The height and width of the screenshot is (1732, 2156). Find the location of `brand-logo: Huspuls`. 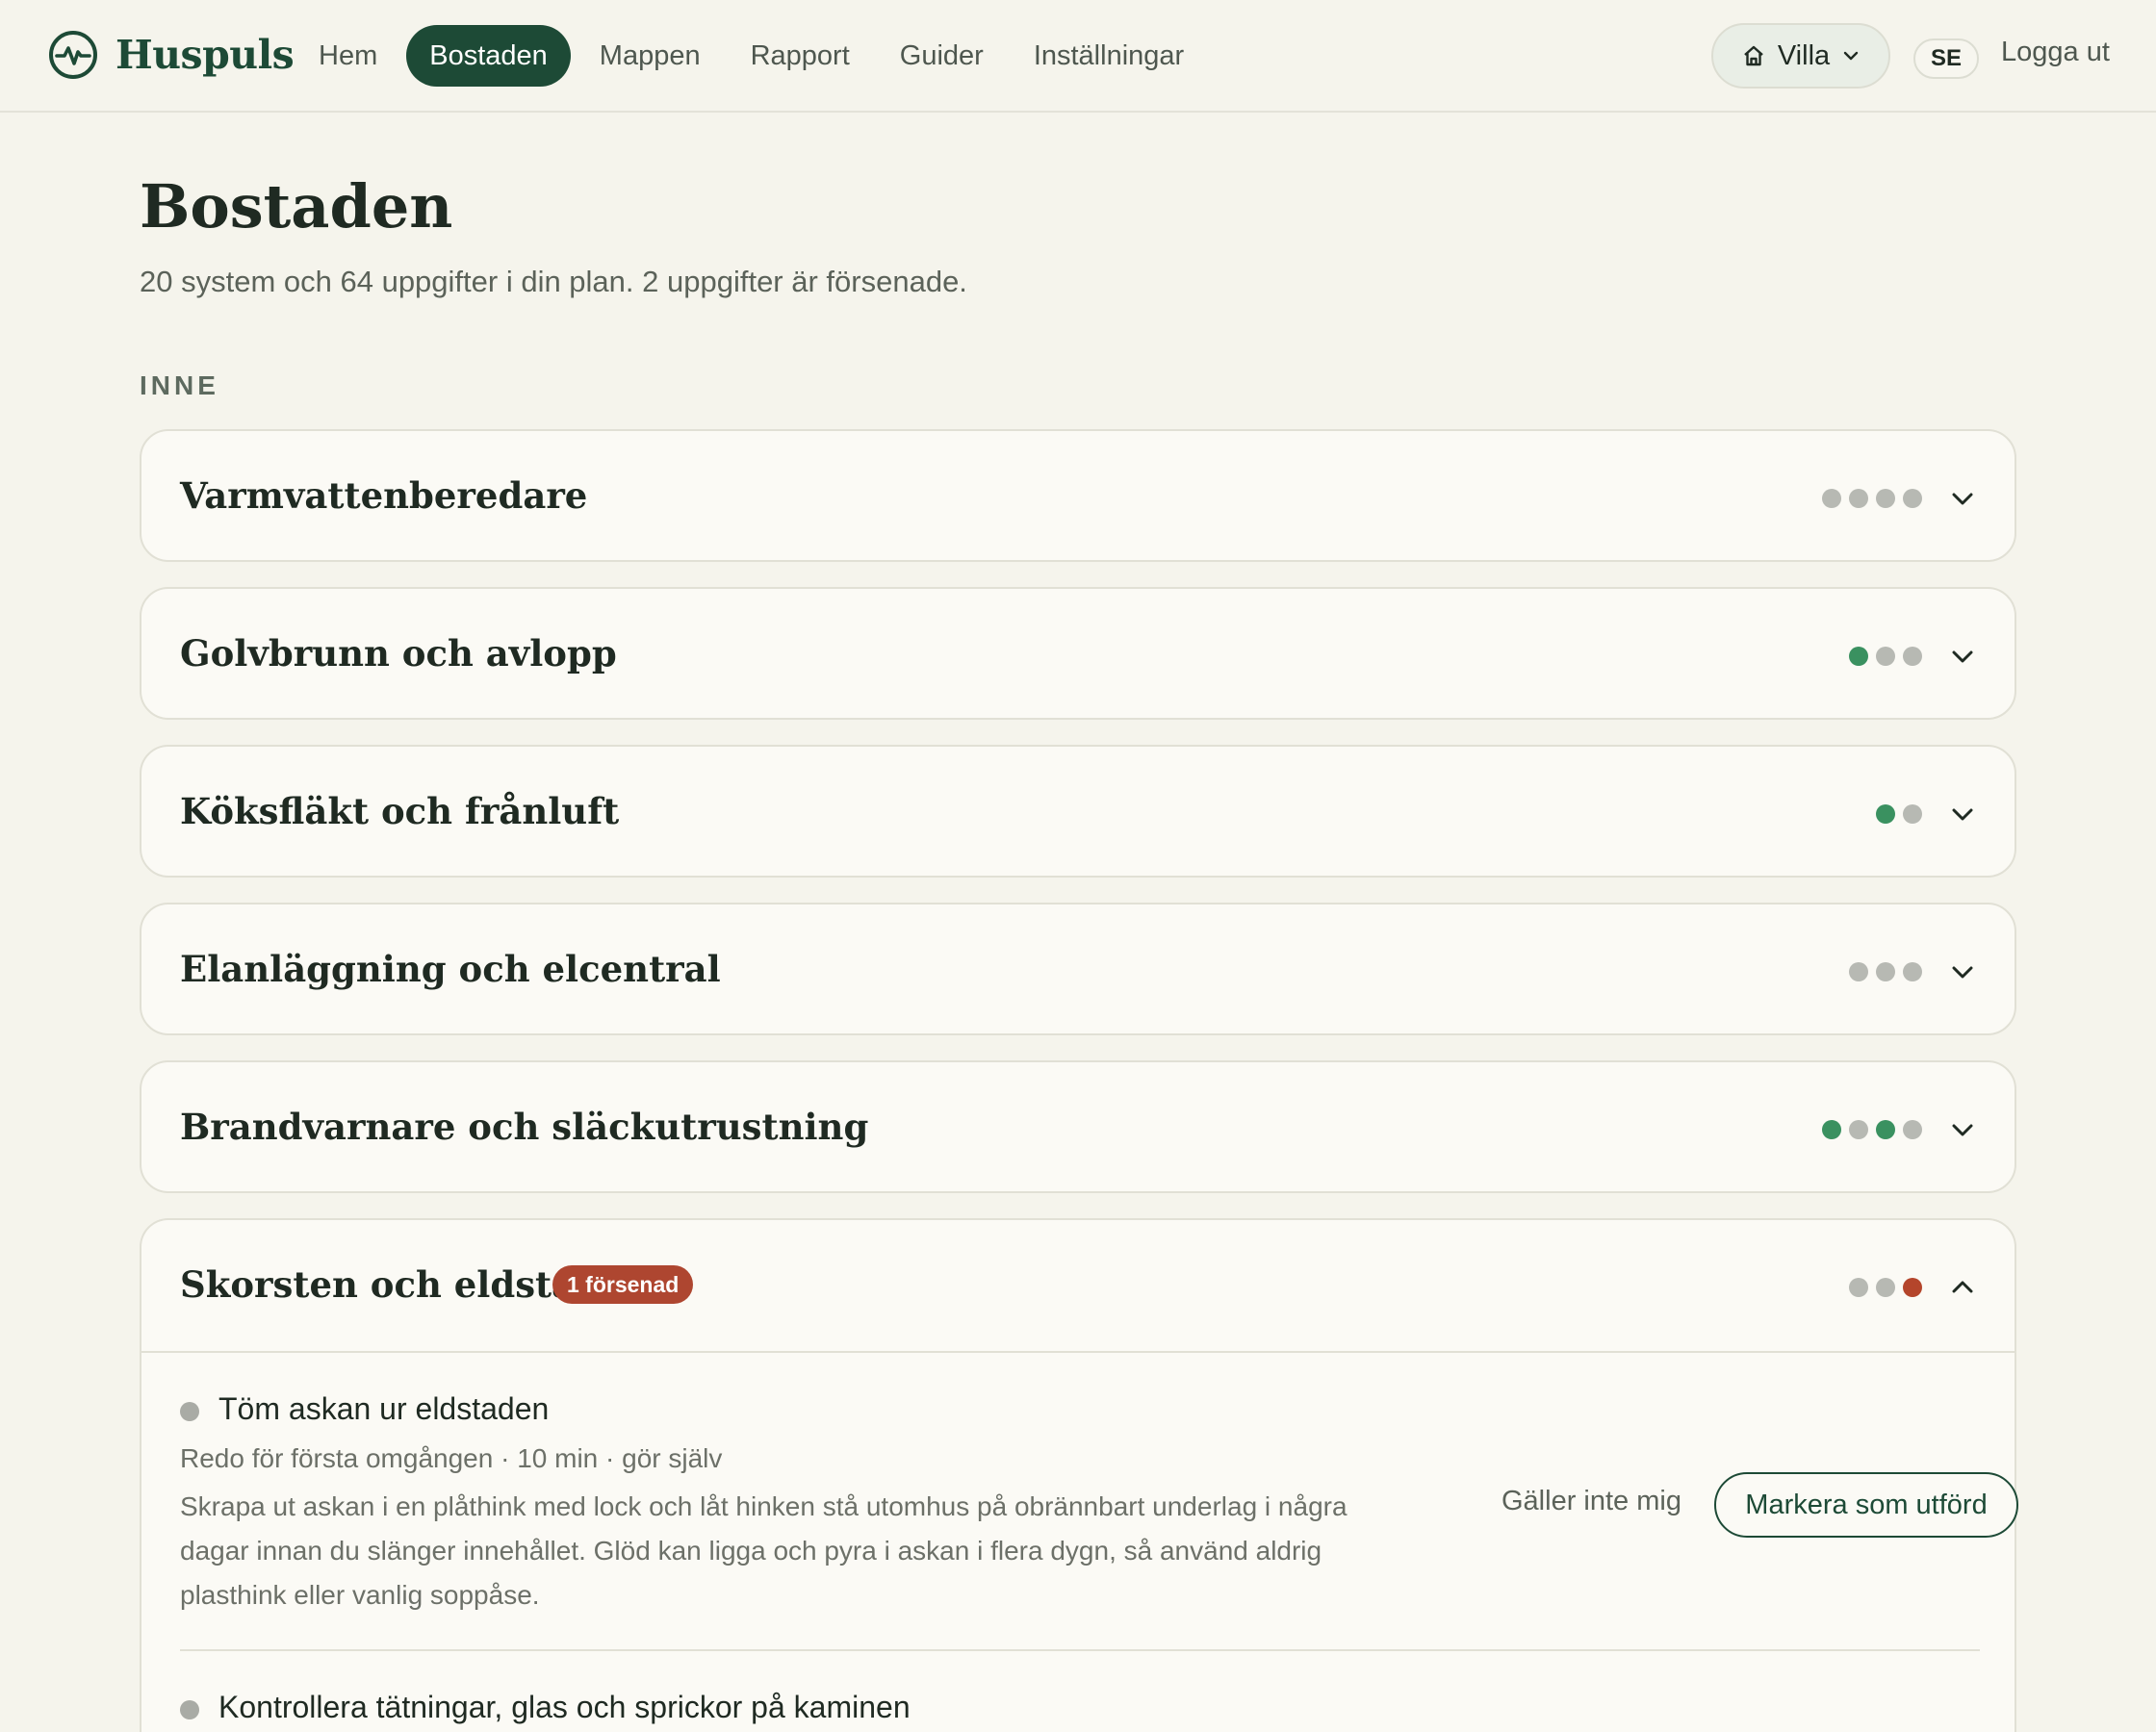

brand-logo: Huspuls is located at coordinates (171, 55).